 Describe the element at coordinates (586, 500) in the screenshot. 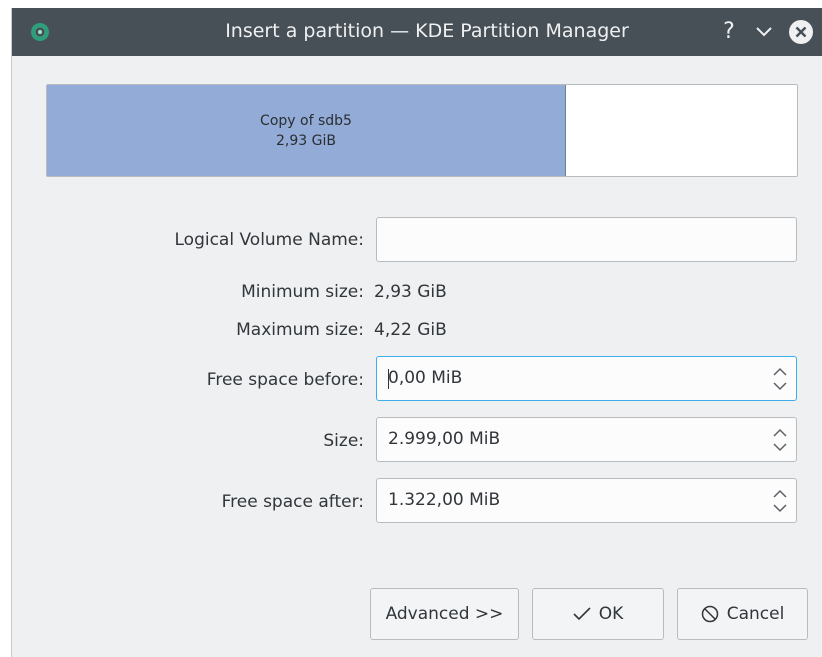

I see `free-after-spinbox: 1.322,00 MiB` at that location.